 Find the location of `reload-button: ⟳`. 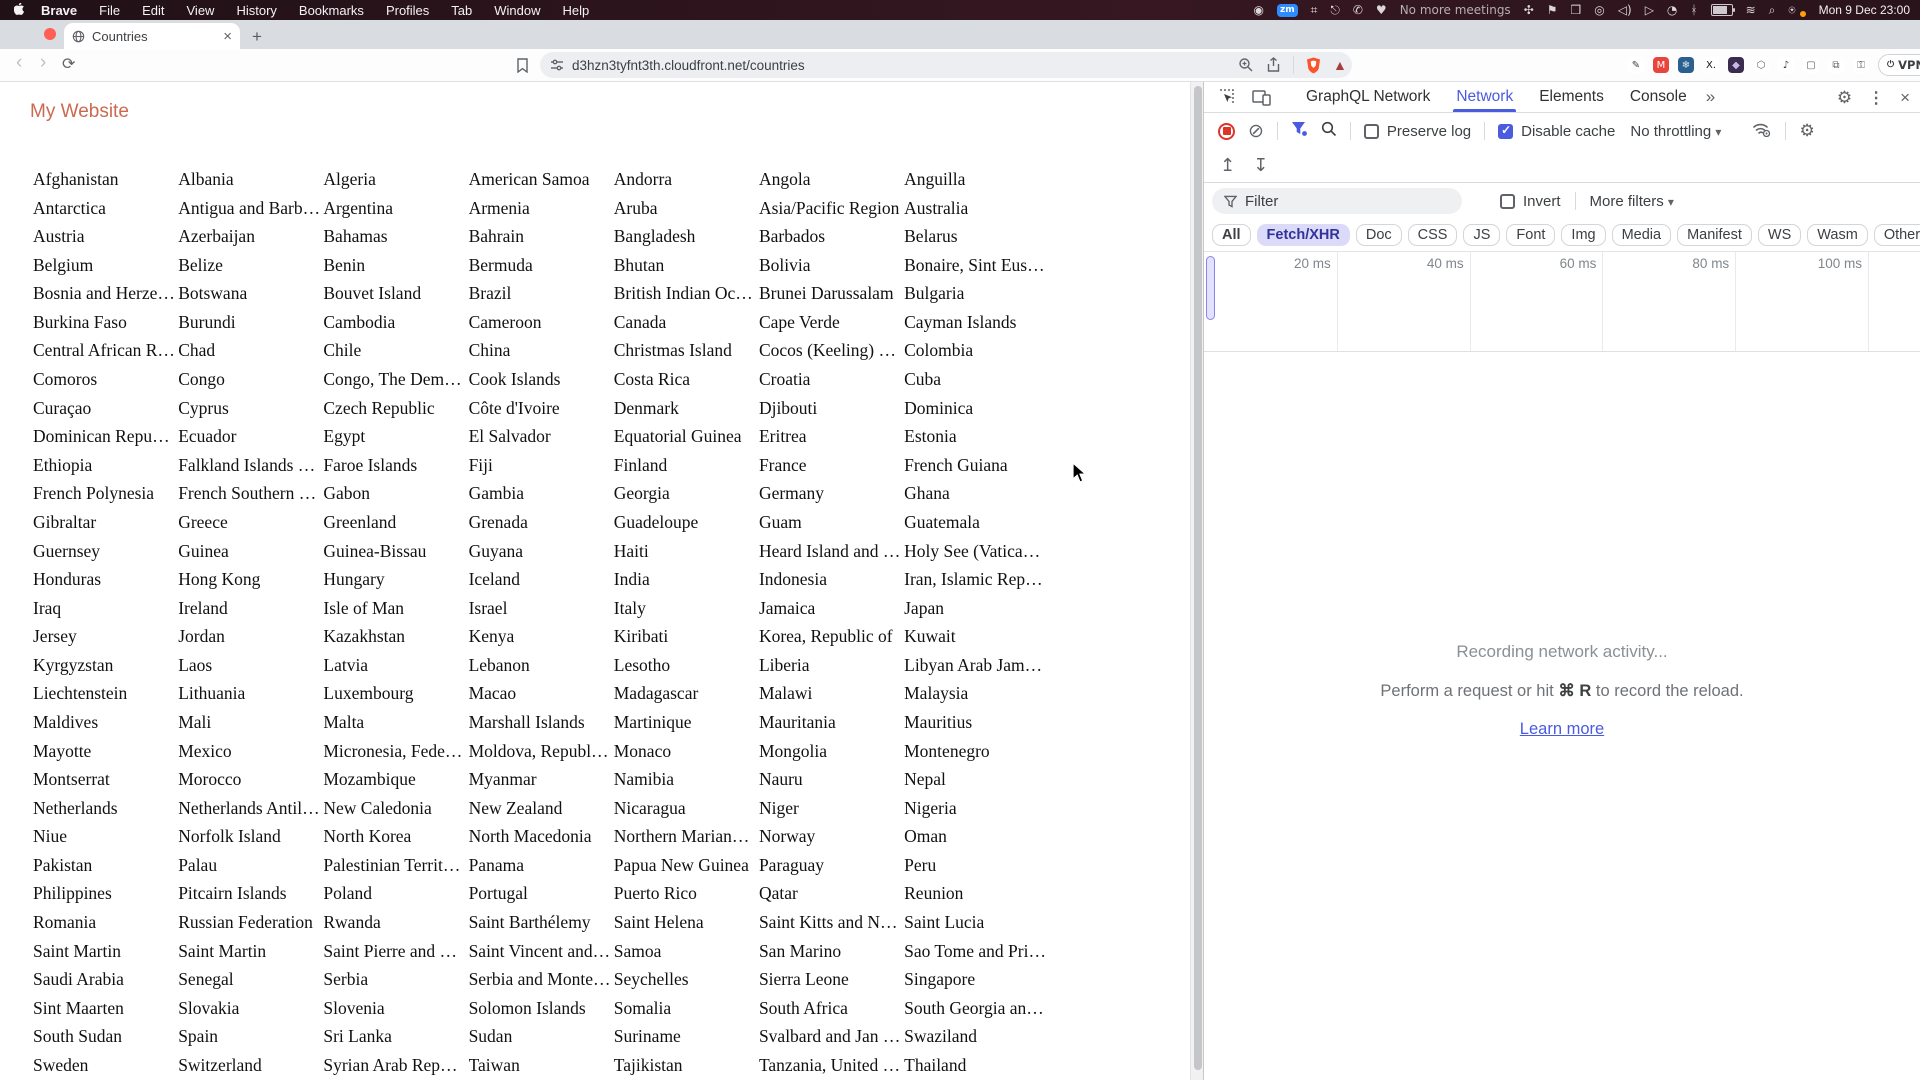

reload-button: ⟳ is located at coordinates (68, 64).